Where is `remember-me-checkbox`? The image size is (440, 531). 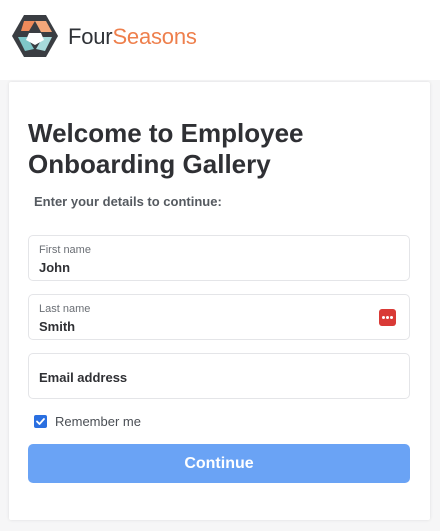
remember-me-checkbox is located at coordinates (40, 421).